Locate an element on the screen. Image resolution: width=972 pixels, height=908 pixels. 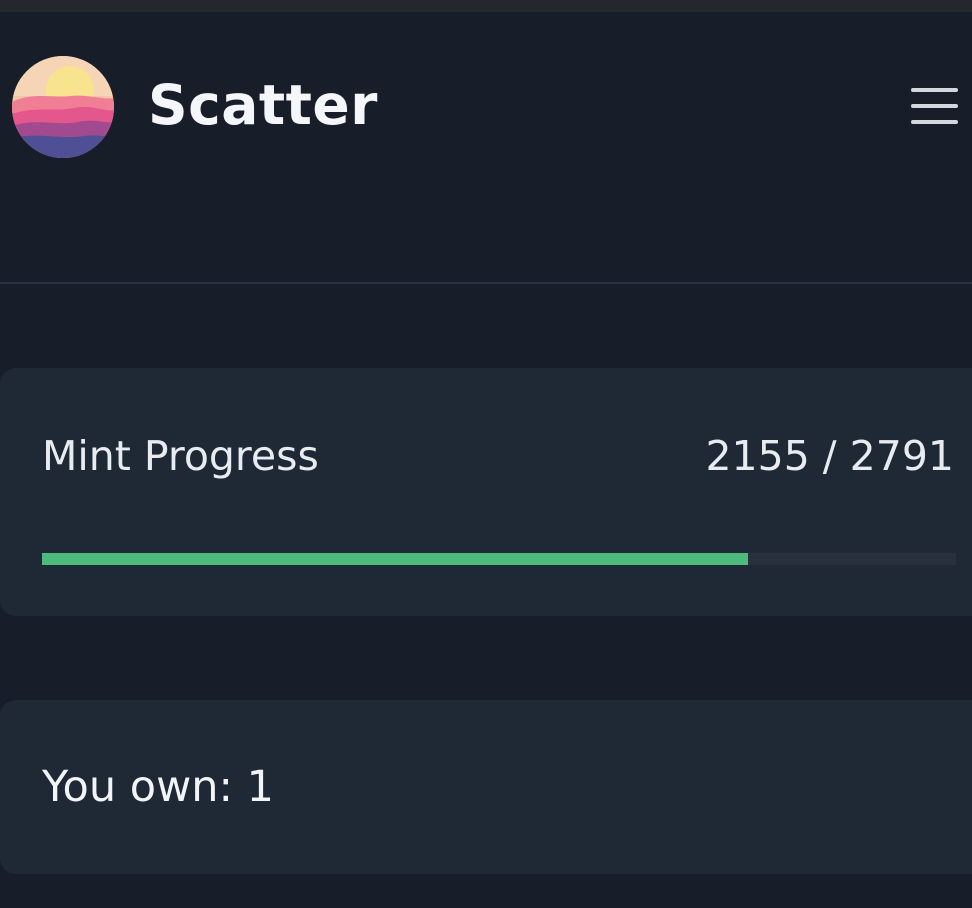
sunset-logo-icon is located at coordinates (63, 107).